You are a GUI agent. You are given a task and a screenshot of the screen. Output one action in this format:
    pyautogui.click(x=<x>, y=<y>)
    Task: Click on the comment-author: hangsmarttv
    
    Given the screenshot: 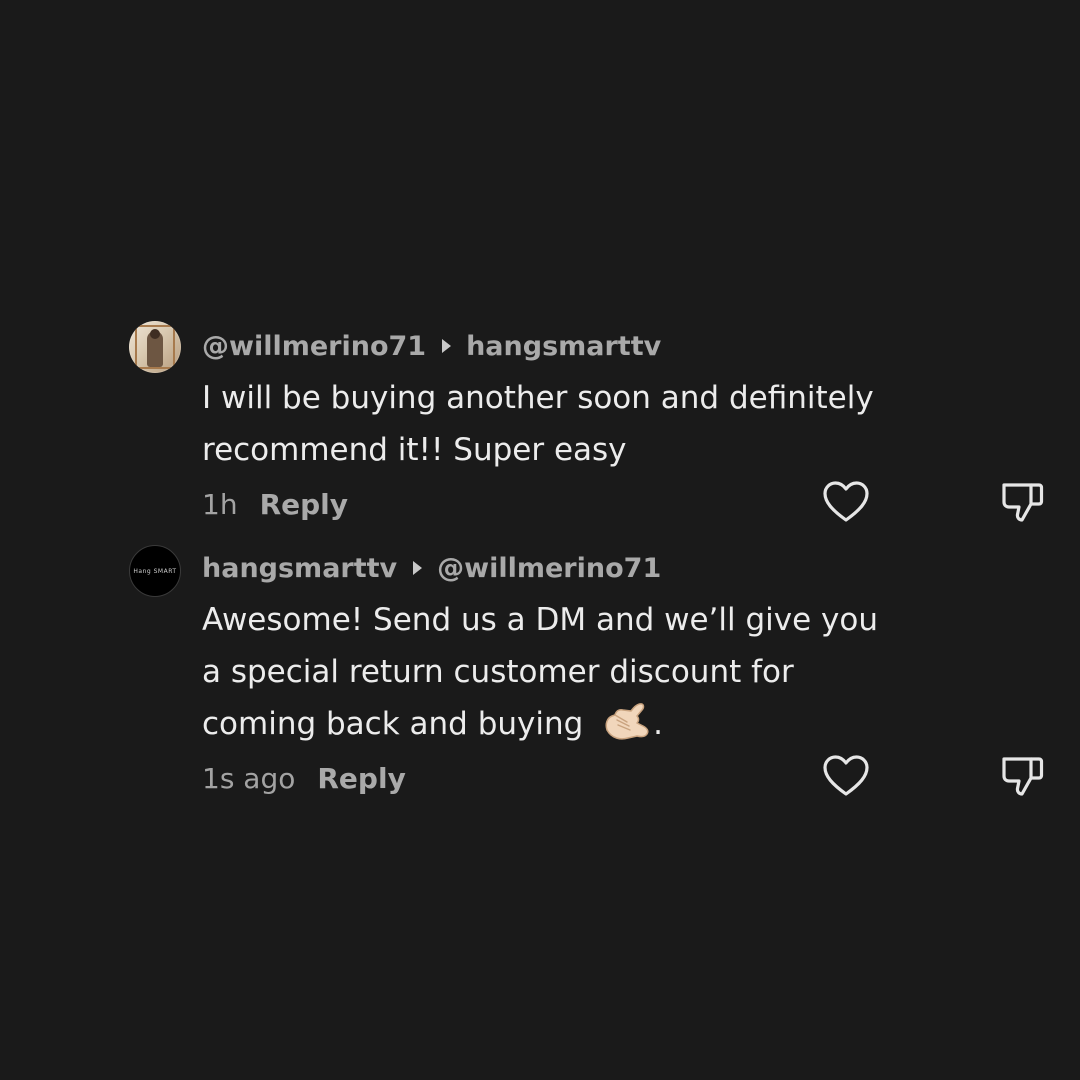 What is the action you would take?
    pyautogui.click(x=299, y=568)
    